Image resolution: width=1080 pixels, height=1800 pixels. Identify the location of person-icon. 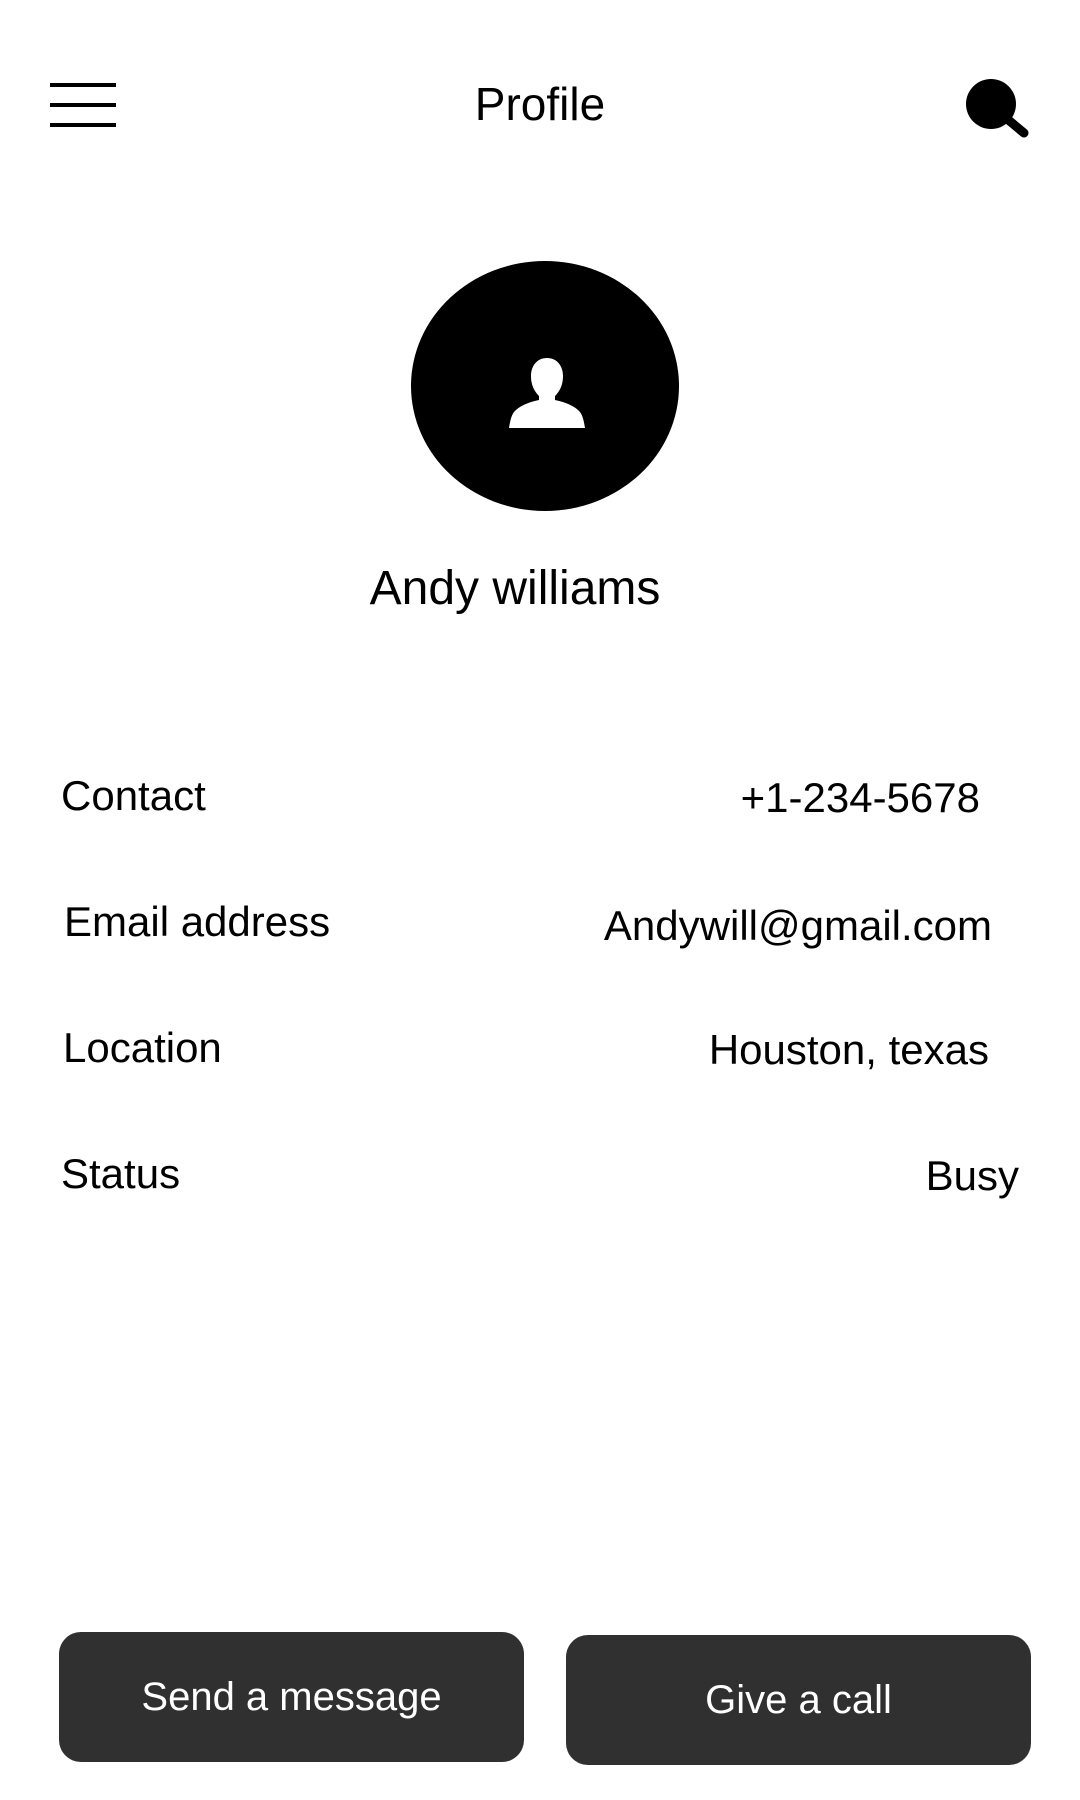
(547, 393).